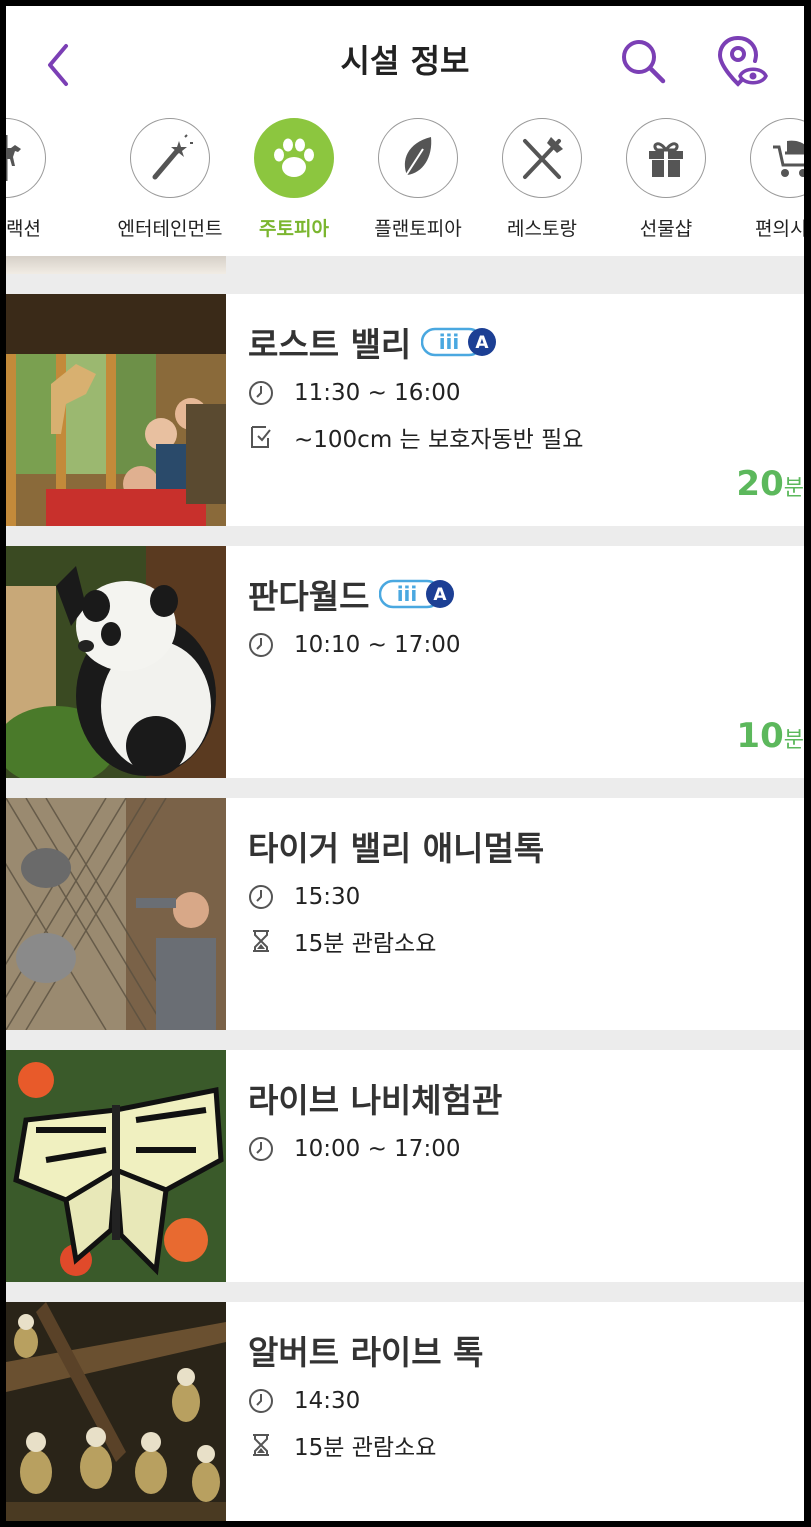 The width and height of the screenshot is (811, 1527). Describe the element at coordinates (767, 183) in the screenshot. I see `tab-amenities: 편의시설` at that location.